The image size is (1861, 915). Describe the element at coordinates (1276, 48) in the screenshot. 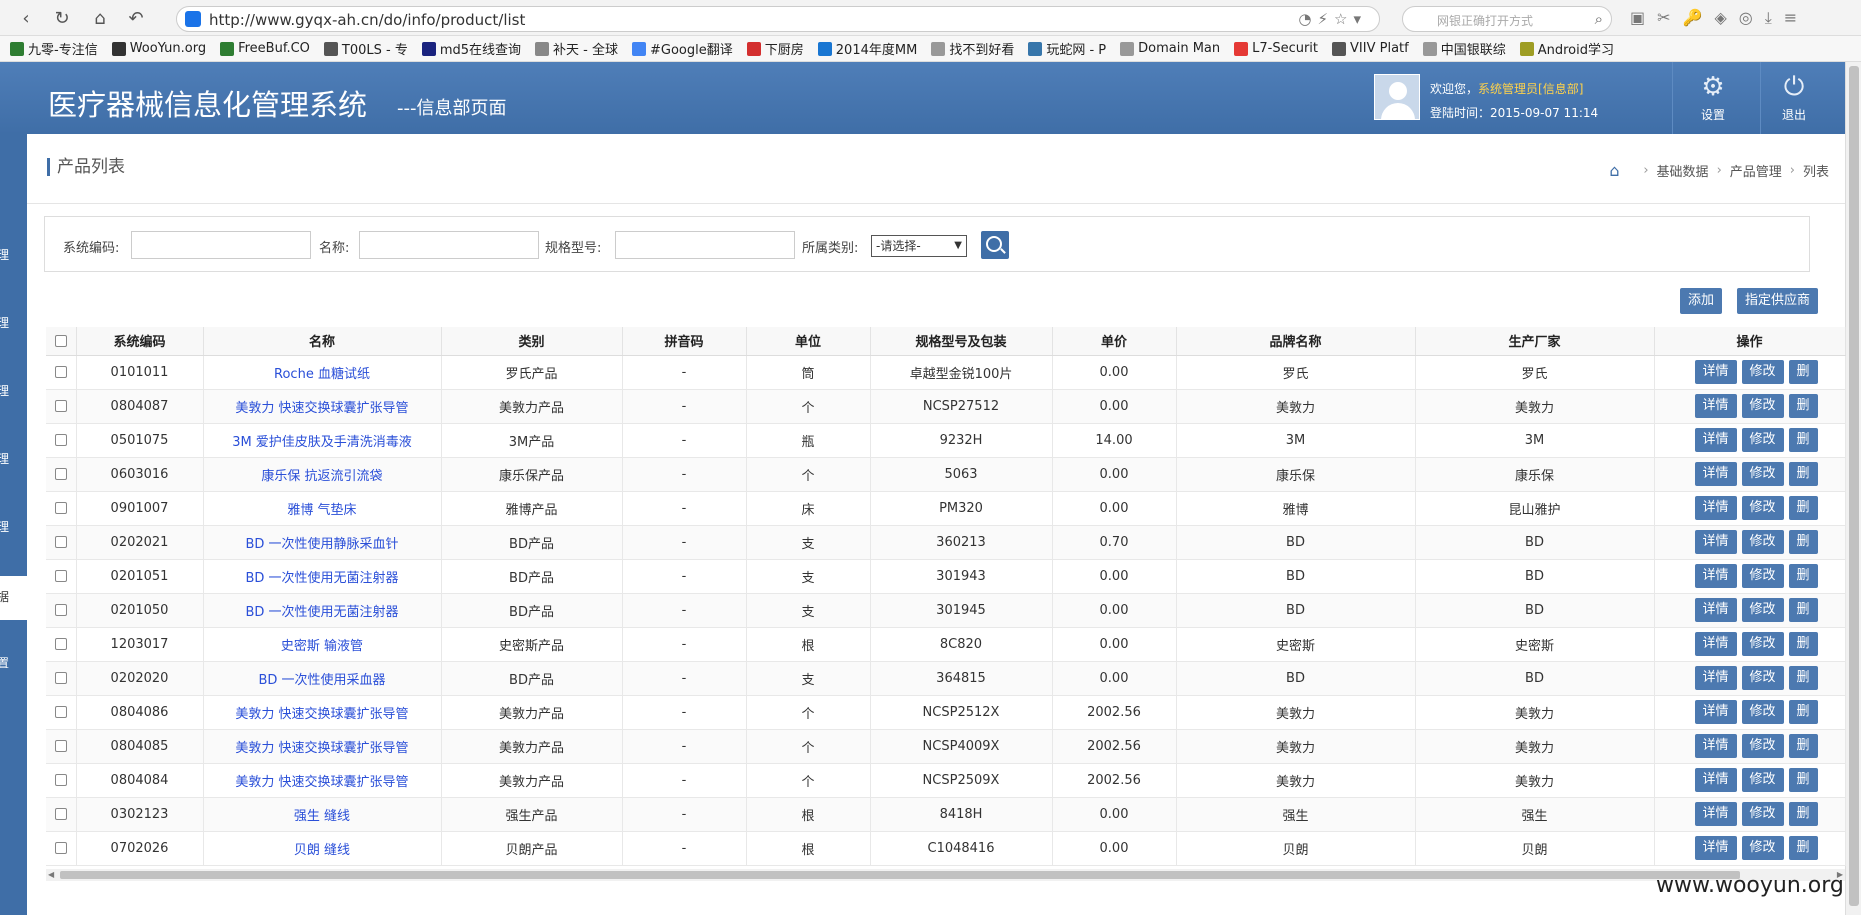

I see `bookmark-item: L7-Securit` at that location.